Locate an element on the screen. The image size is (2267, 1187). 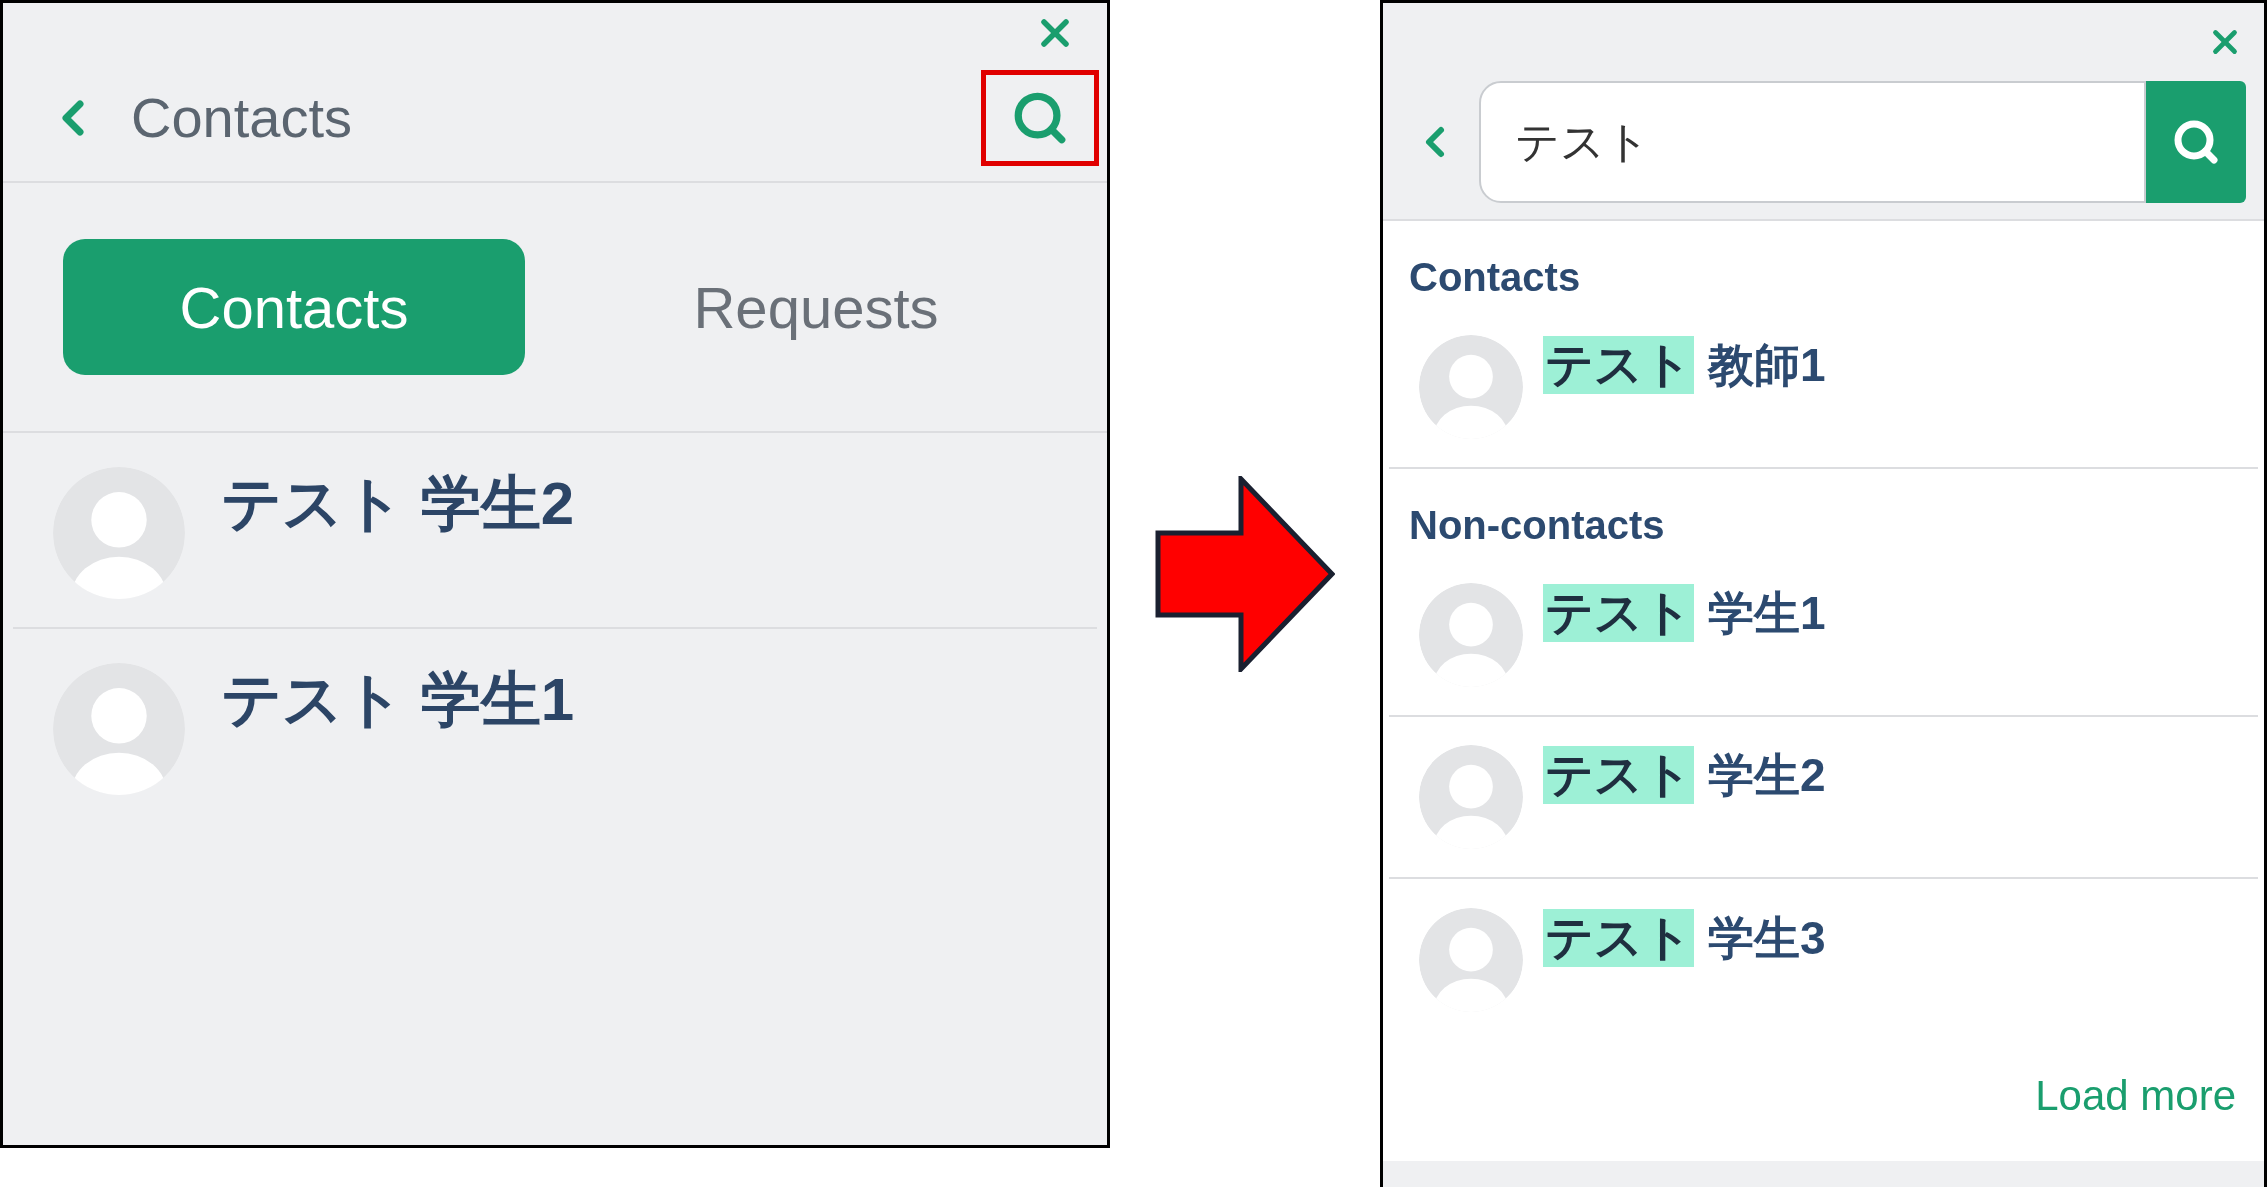
section-heading: Contacts is located at coordinates (1495, 277).